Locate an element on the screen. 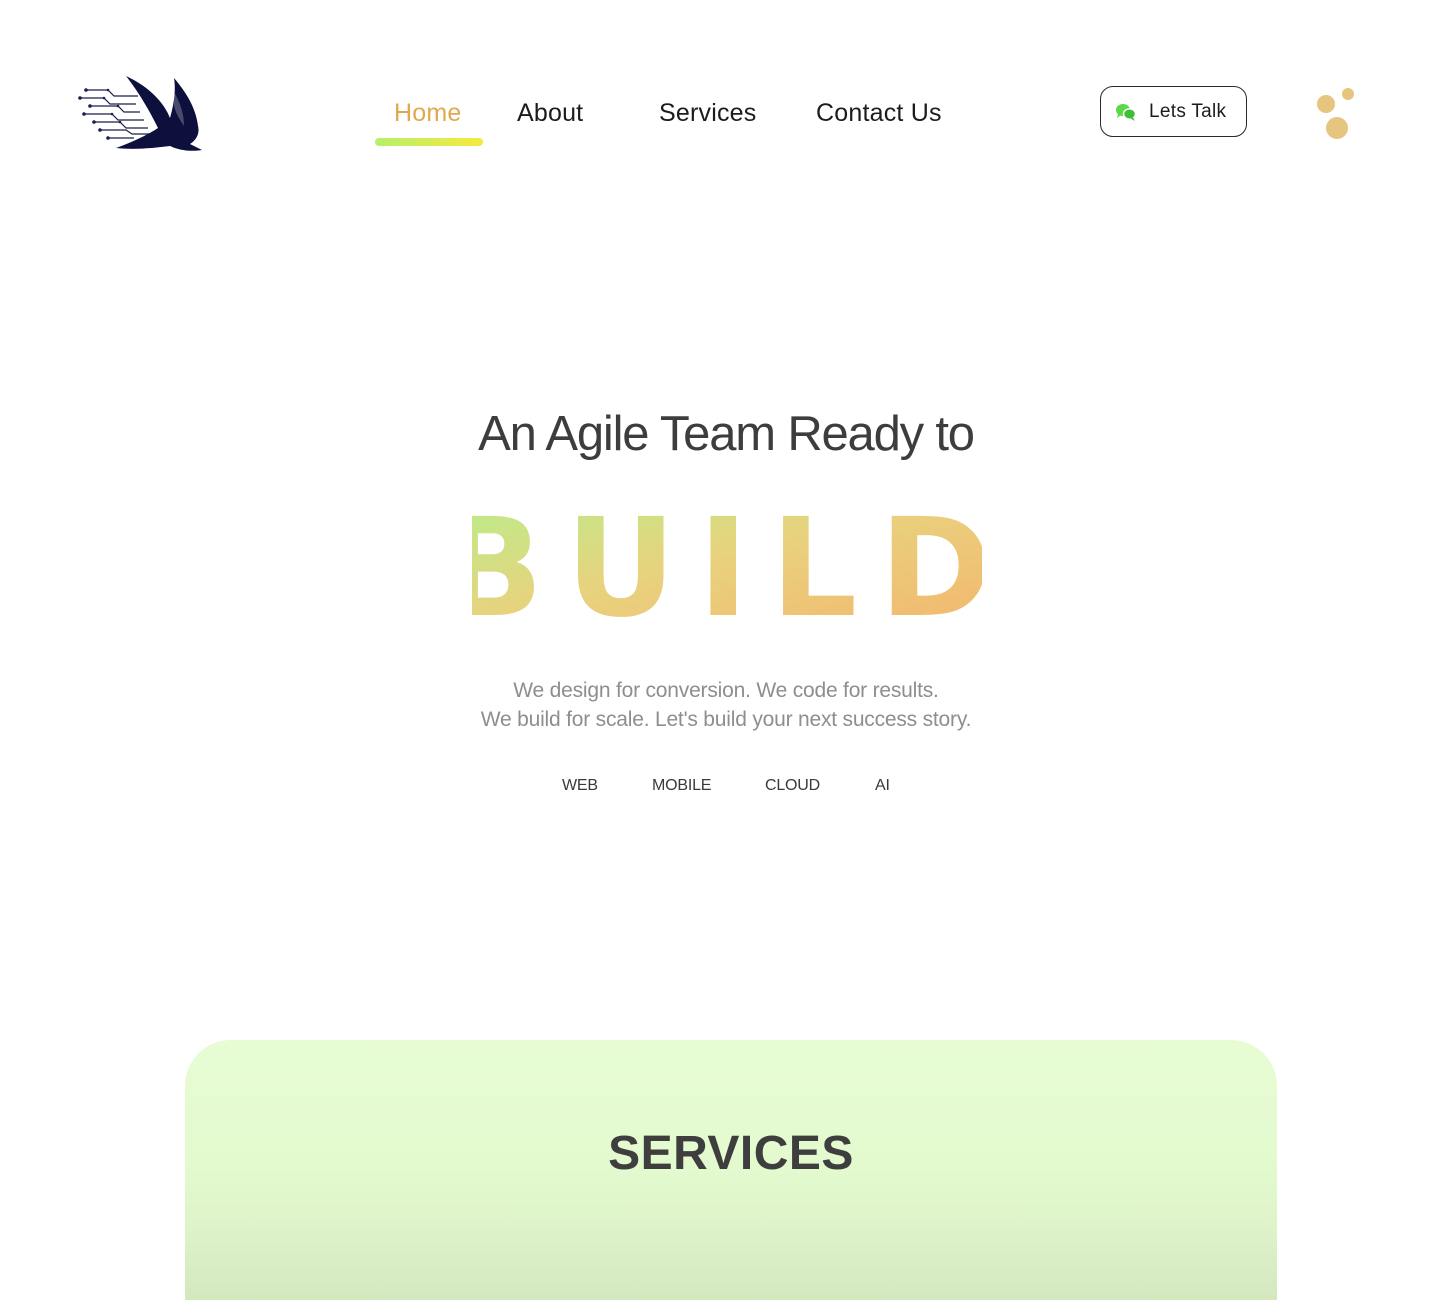  build-word-text: BUILD is located at coordinates (727, 562).